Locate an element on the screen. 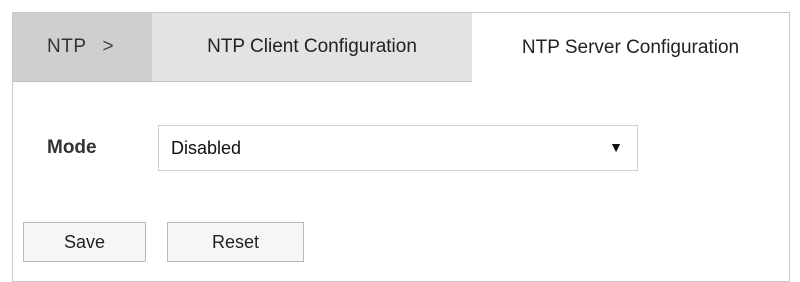  mode-select-value: Disabled is located at coordinates (206, 147).